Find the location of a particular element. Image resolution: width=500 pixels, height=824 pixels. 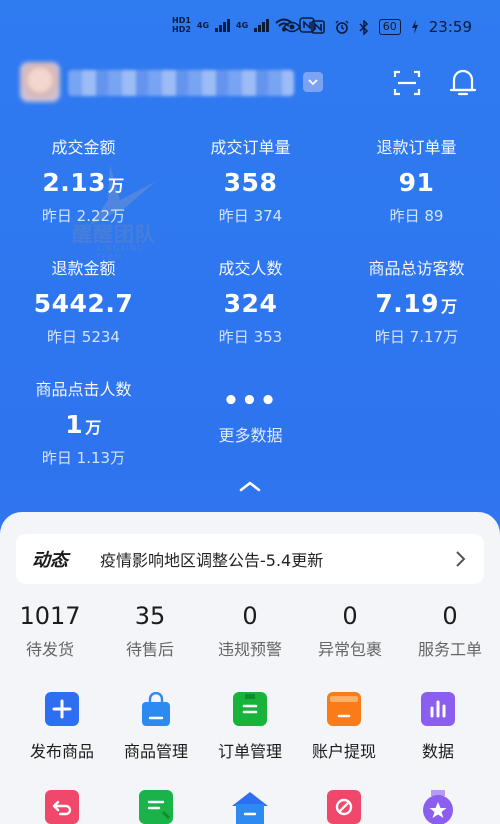

order-counters: 1017 待发货 35 待售后 0 违规预警 0 异常包裹 0 服务工单 is located at coordinates (250, 637).